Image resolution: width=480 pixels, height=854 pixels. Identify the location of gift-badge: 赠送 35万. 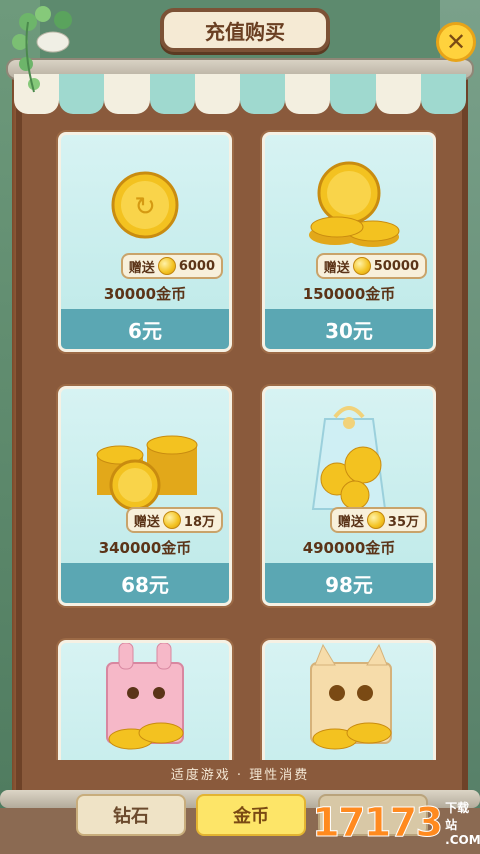
(378, 520).